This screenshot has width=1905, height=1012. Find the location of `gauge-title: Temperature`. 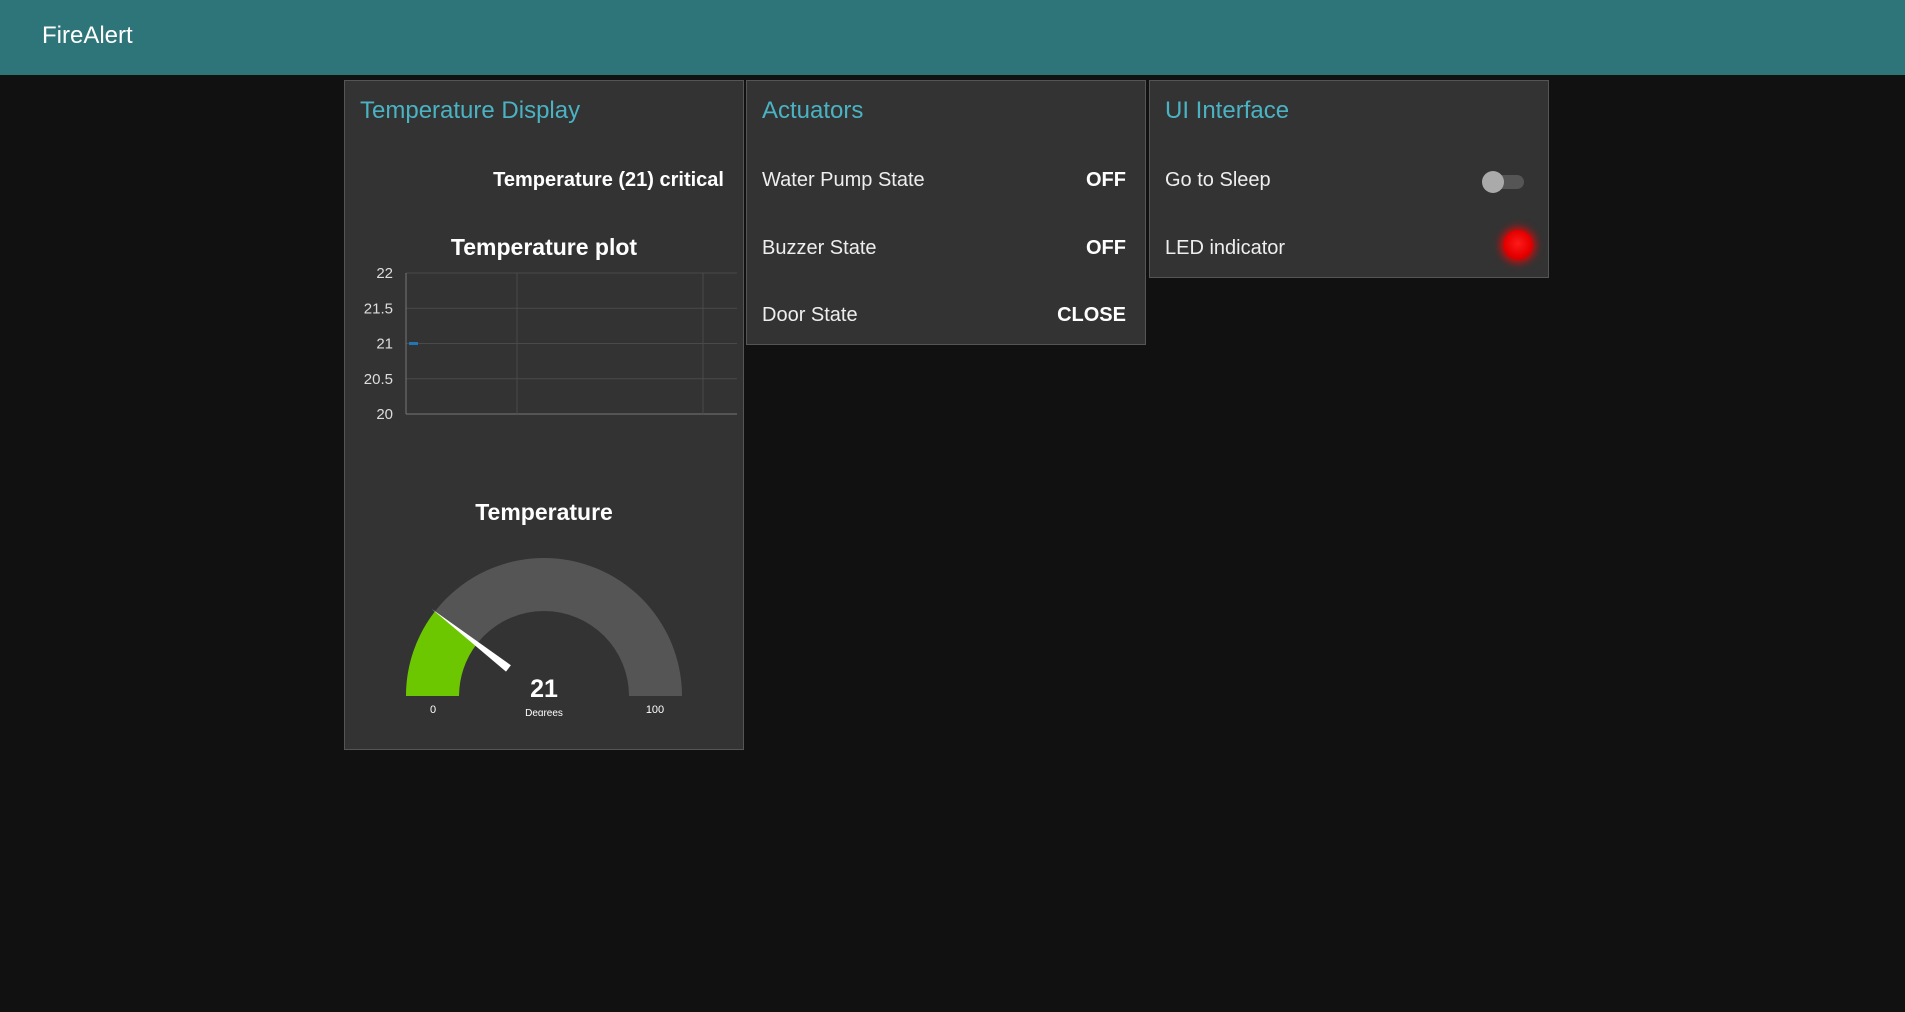

gauge-title: Temperature is located at coordinates (544, 512).